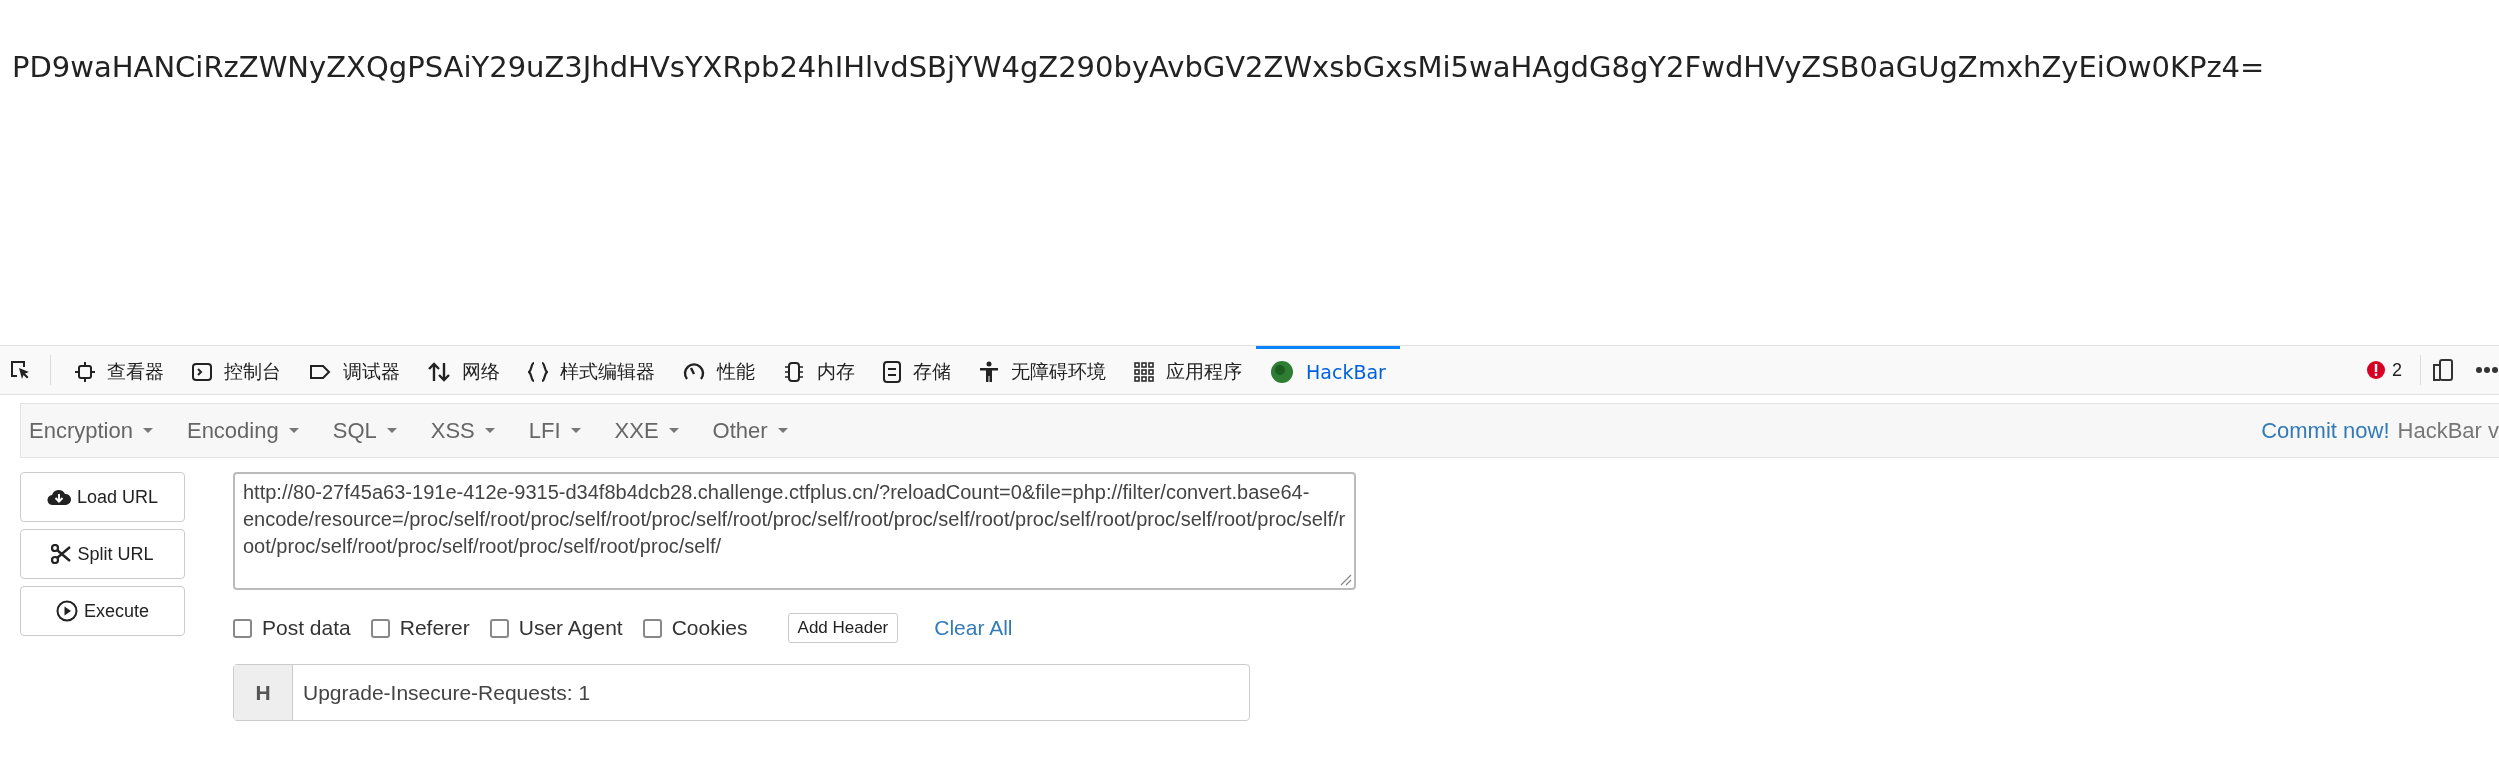 The height and width of the screenshot is (757, 2499). Describe the element at coordinates (464, 370) in the screenshot. I see `devtools-tab: 网络` at that location.